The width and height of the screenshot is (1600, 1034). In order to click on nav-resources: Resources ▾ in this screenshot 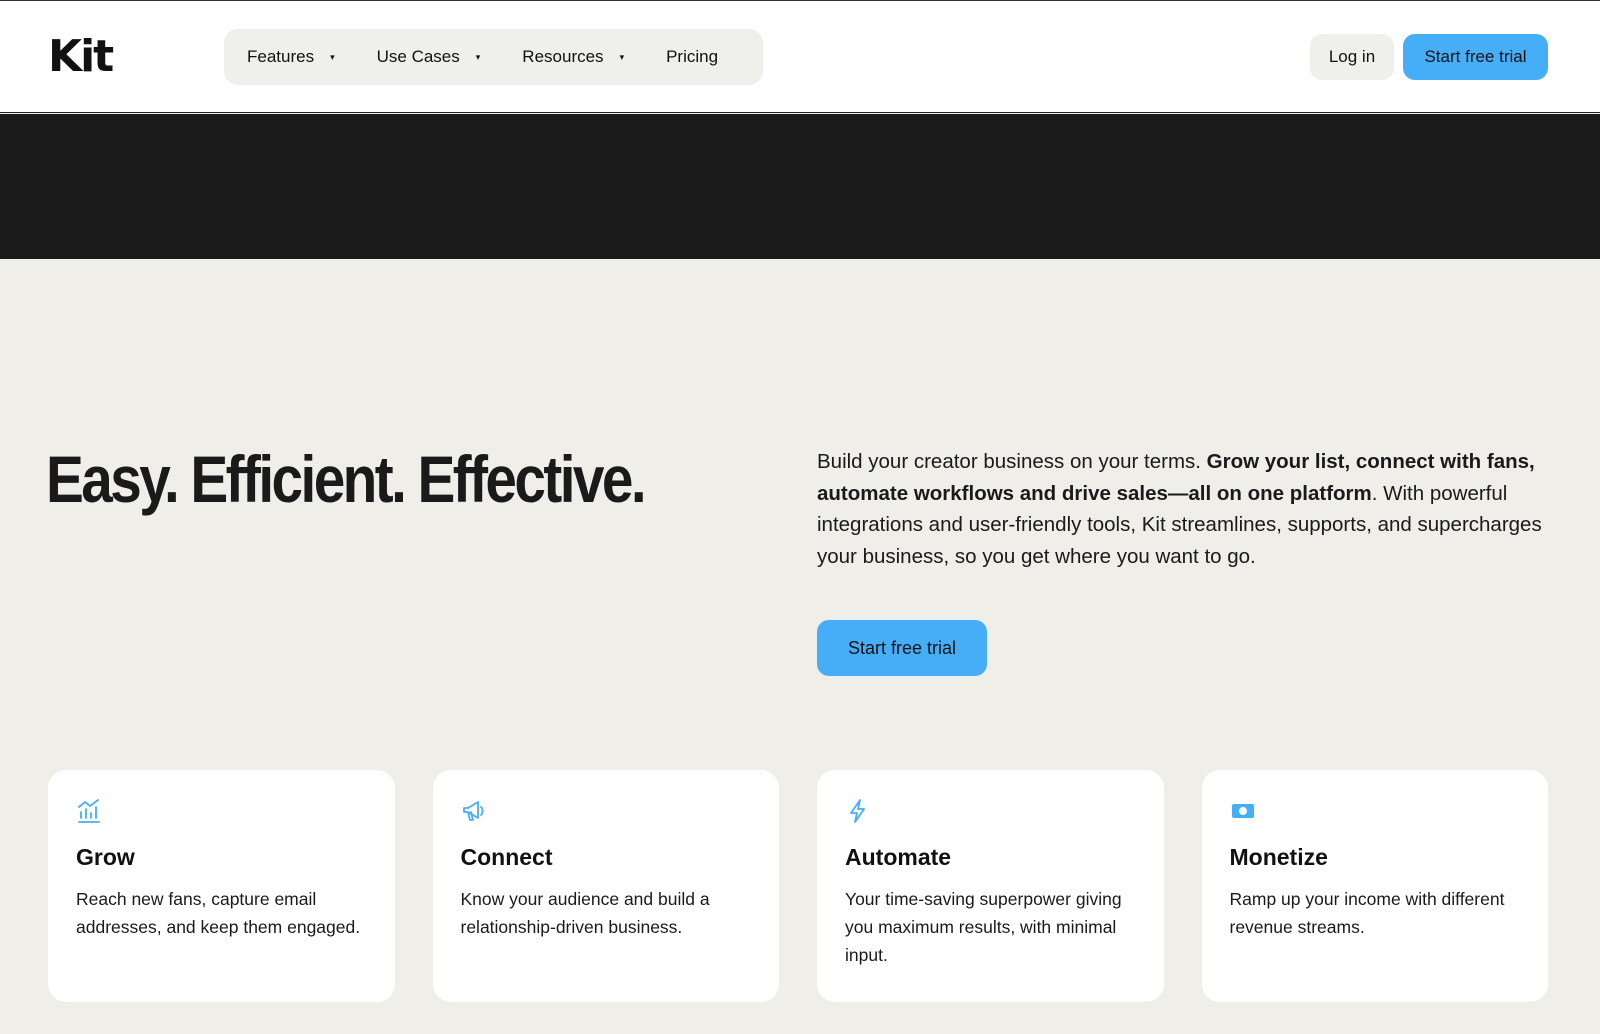, I will do `click(573, 57)`.